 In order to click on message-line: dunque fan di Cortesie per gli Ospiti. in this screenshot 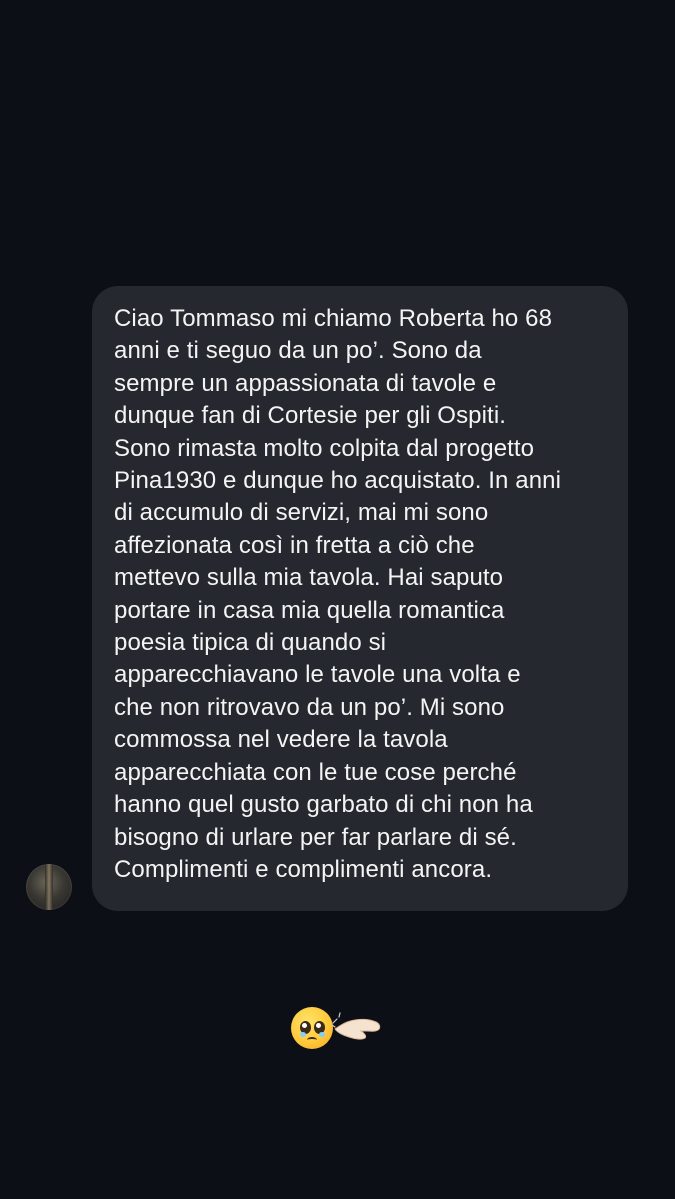, I will do `click(310, 416)`.